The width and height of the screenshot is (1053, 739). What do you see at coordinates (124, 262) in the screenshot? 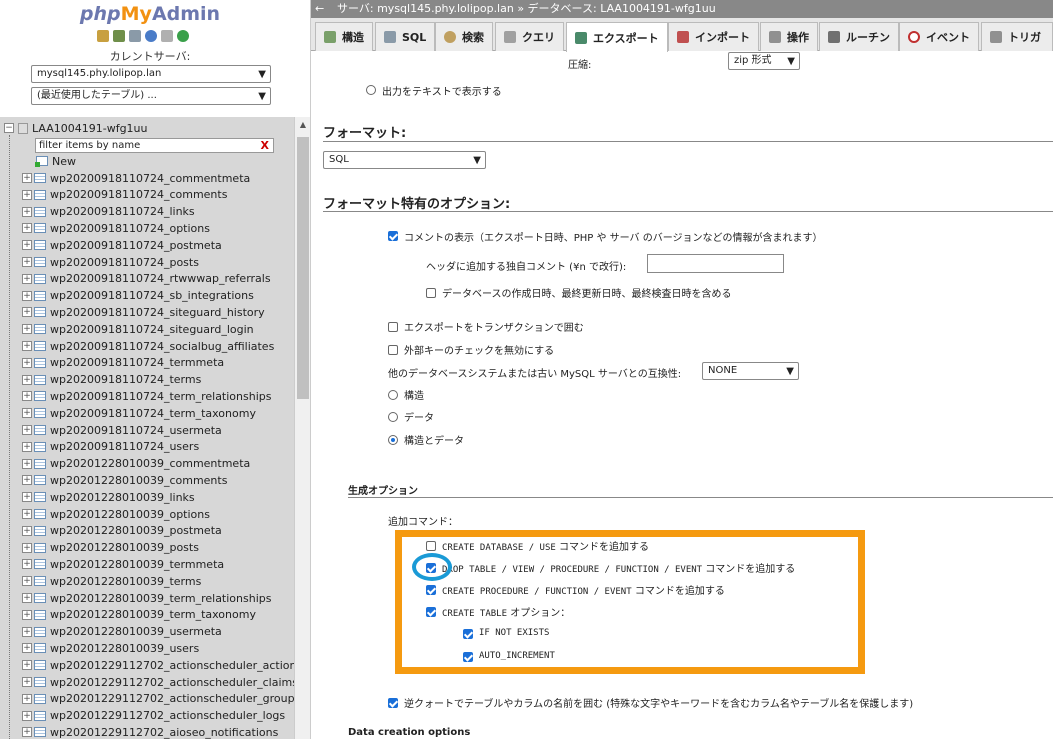
I see `table-name: wp20200918110724_posts` at bounding box center [124, 262].